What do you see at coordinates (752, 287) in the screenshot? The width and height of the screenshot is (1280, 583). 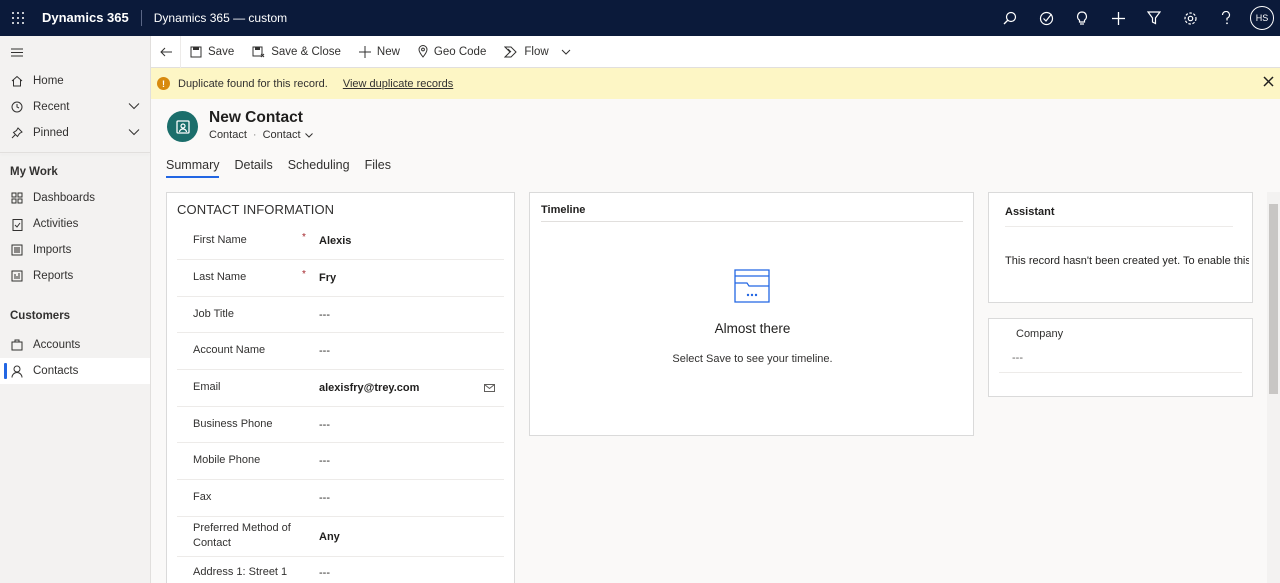 I see `folder-icon` at bounding box center [752, 287].